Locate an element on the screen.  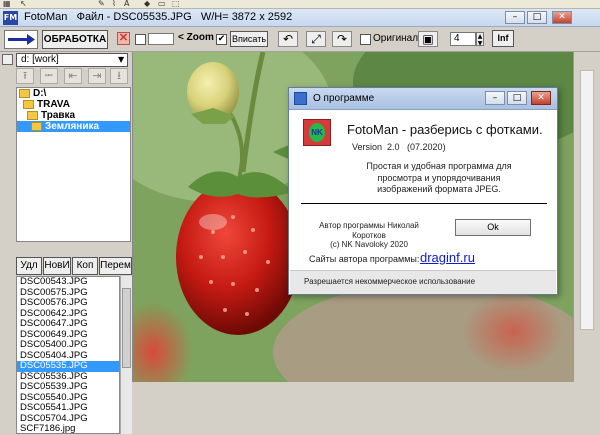
rotate-left-icon: ↶ is located at coordinates (288, 39).